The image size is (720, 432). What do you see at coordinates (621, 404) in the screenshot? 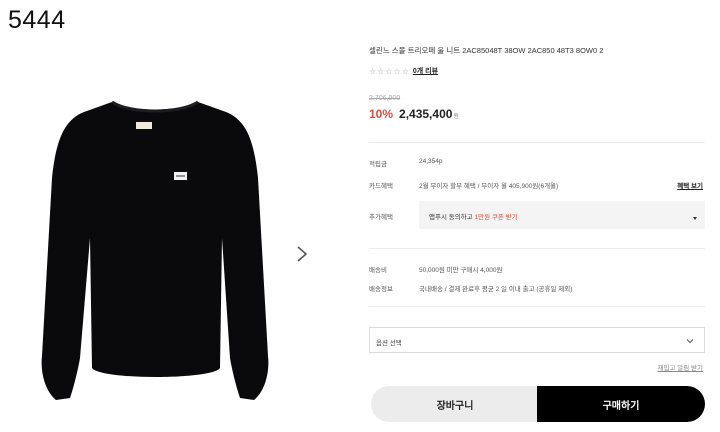
I see `buy-now-button: 구매하기` at bounding box center [621, 404].